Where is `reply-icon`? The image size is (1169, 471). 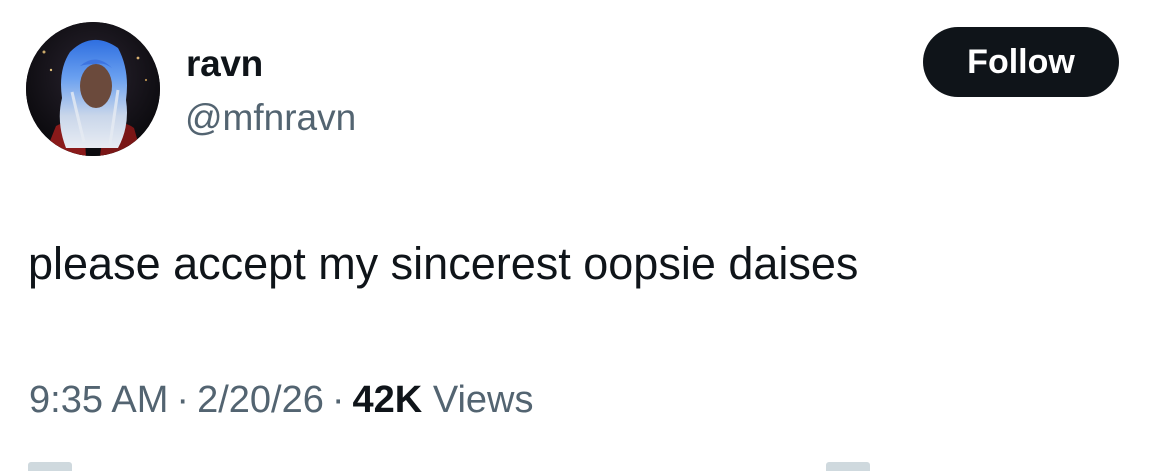
reply-icon is located at coordinates (50, 466).